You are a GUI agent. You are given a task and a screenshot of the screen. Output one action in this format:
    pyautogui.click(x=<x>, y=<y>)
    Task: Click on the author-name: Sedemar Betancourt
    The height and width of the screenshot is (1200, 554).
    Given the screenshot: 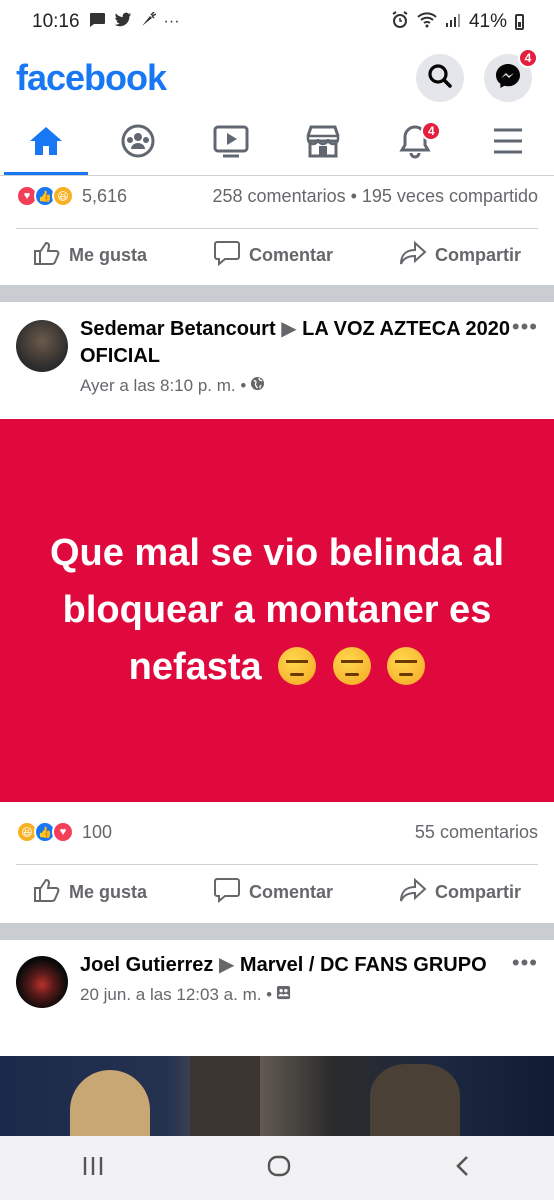 What is the action you would take?
    pyautogui.click(x=178, y=329)
    